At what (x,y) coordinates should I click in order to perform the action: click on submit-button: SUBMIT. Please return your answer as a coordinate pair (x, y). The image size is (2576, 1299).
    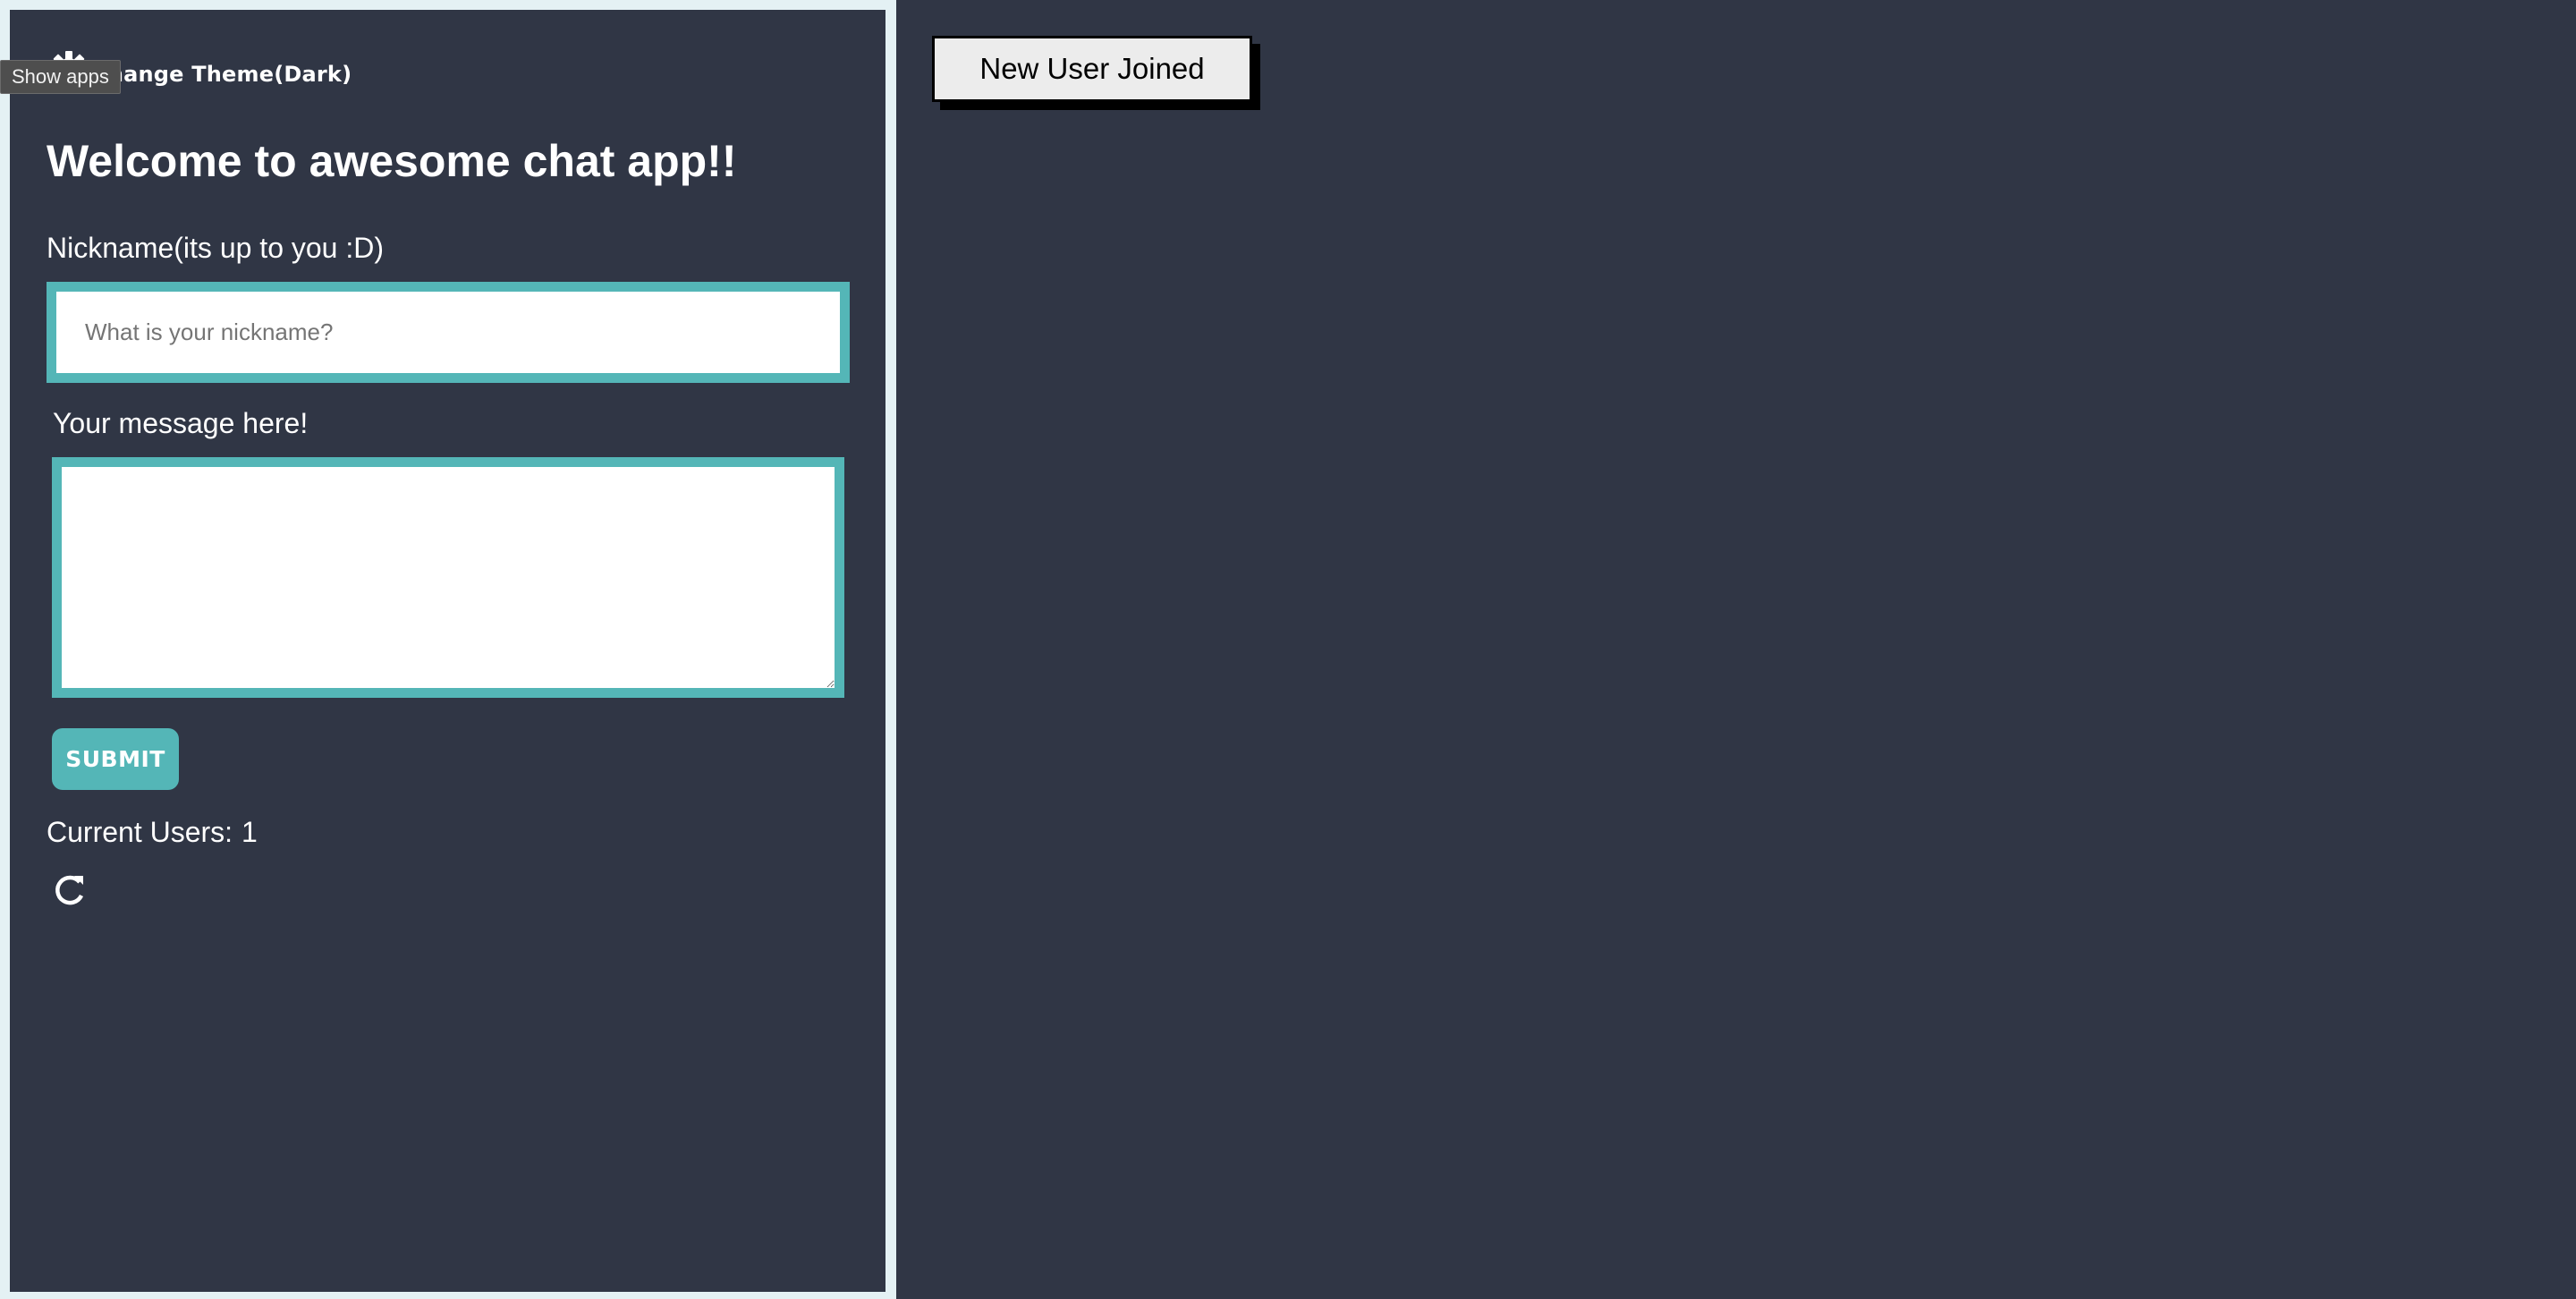
    Looking at the image, I should click on (115, 759).